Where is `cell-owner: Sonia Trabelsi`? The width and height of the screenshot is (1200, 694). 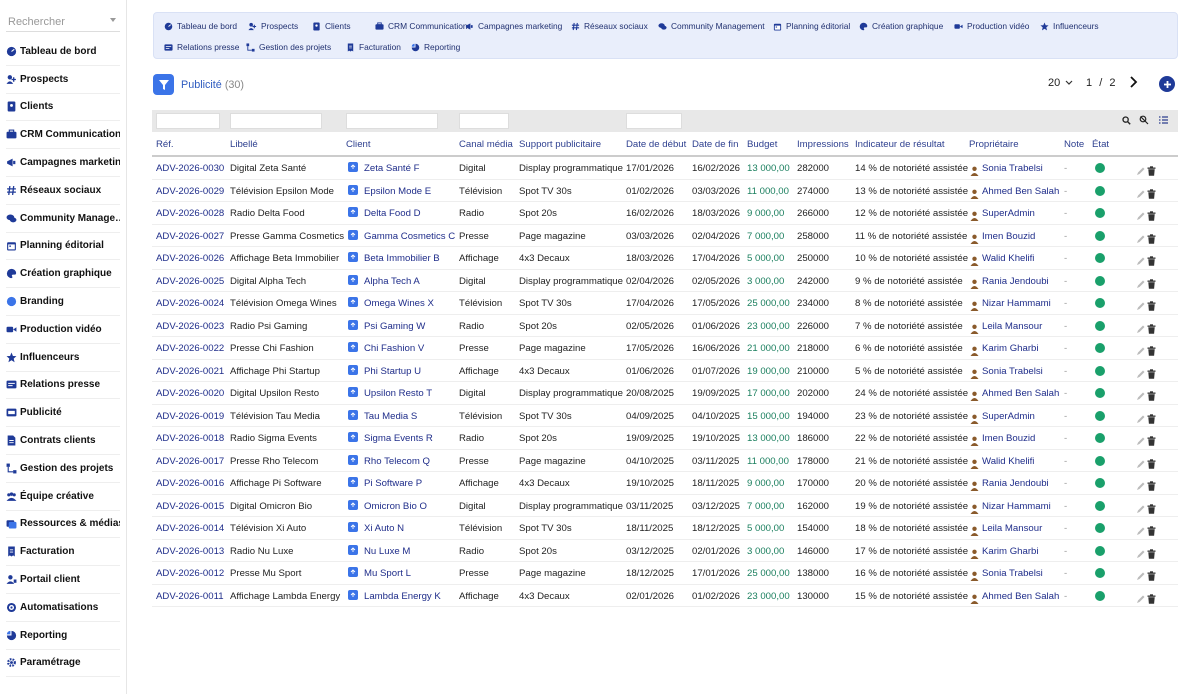
cell-owner: Sonia Trabelsi is located at coordinates (1012, 168).